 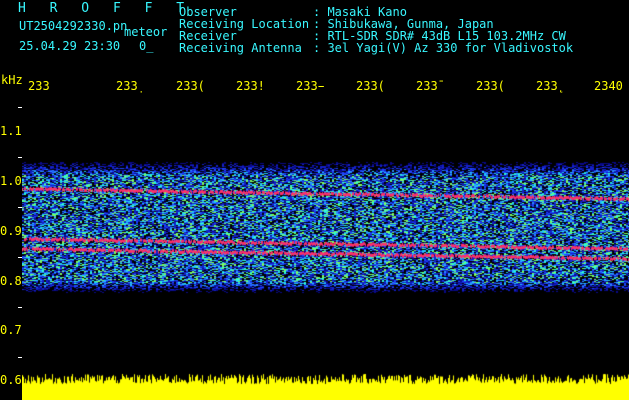 I want to click on x-tick-label: 2340, so click(x=608, y=86).